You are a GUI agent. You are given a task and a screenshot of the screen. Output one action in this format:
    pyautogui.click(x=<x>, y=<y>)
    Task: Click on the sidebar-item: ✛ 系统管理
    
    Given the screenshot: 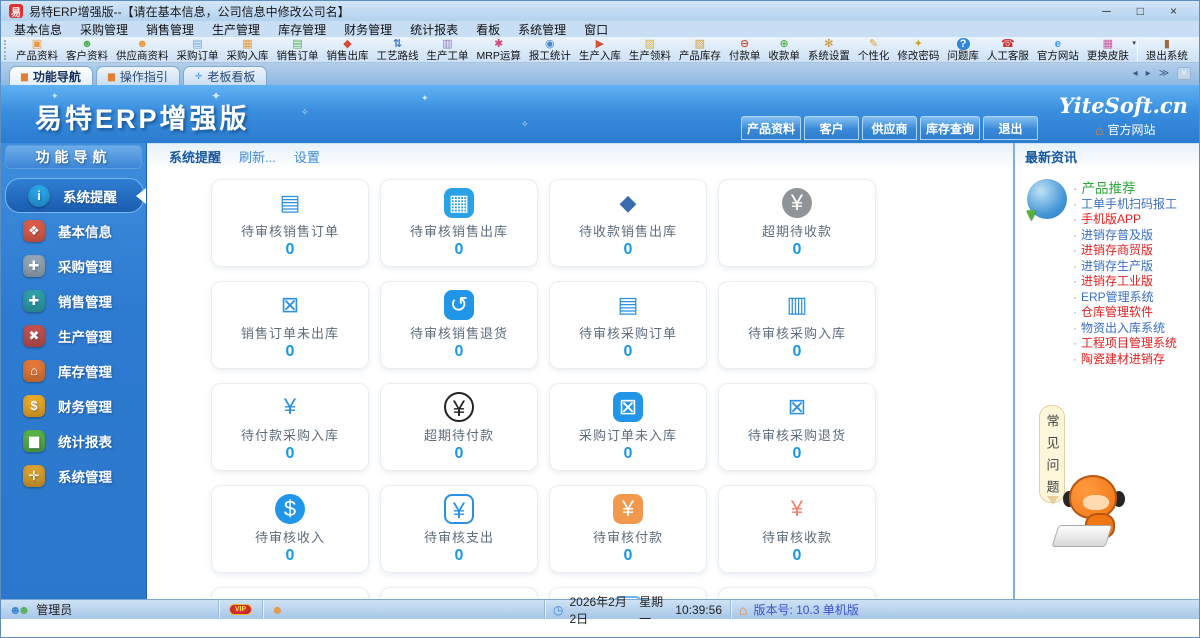 What is the action you would take?
    pyautogui.click(x=73, y=475)
    